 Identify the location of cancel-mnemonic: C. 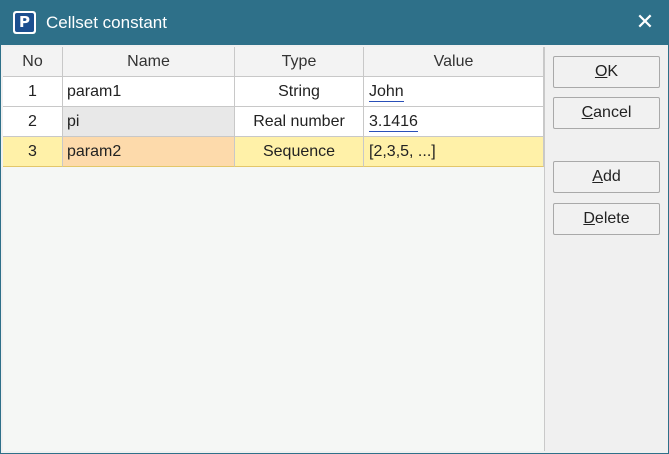
(587, 112).